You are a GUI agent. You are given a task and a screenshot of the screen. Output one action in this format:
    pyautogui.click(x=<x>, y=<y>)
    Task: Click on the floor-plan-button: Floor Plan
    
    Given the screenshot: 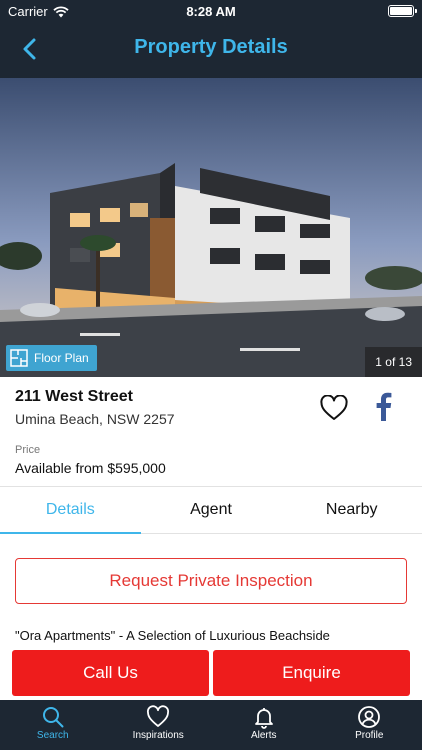 What is the action you would take?
    pyautogui.click(x=51, y=358)
    